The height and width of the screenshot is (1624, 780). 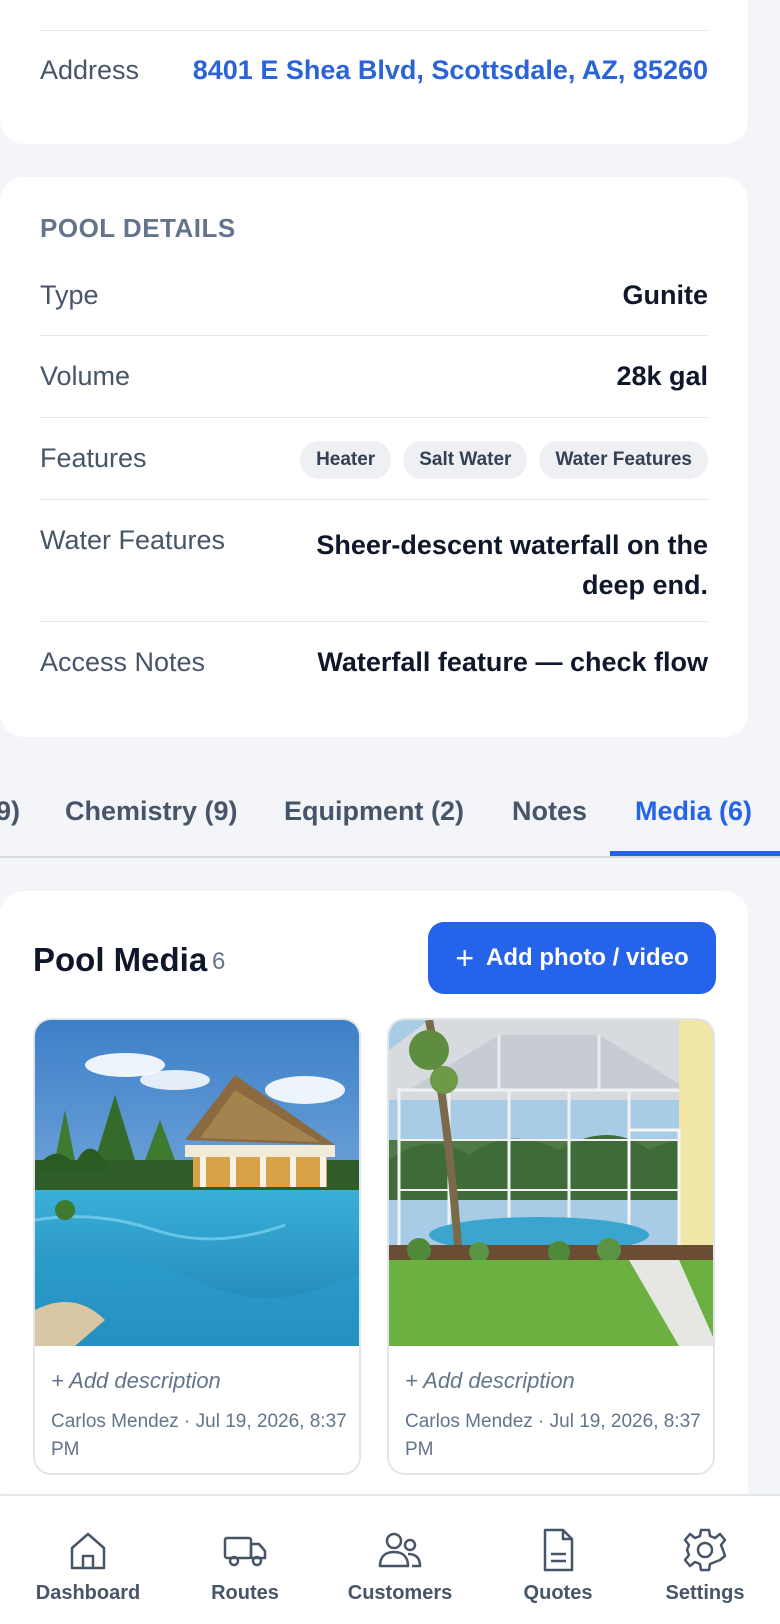 I want to click on volume-value: 28k gal, so click(x=662, y=376).